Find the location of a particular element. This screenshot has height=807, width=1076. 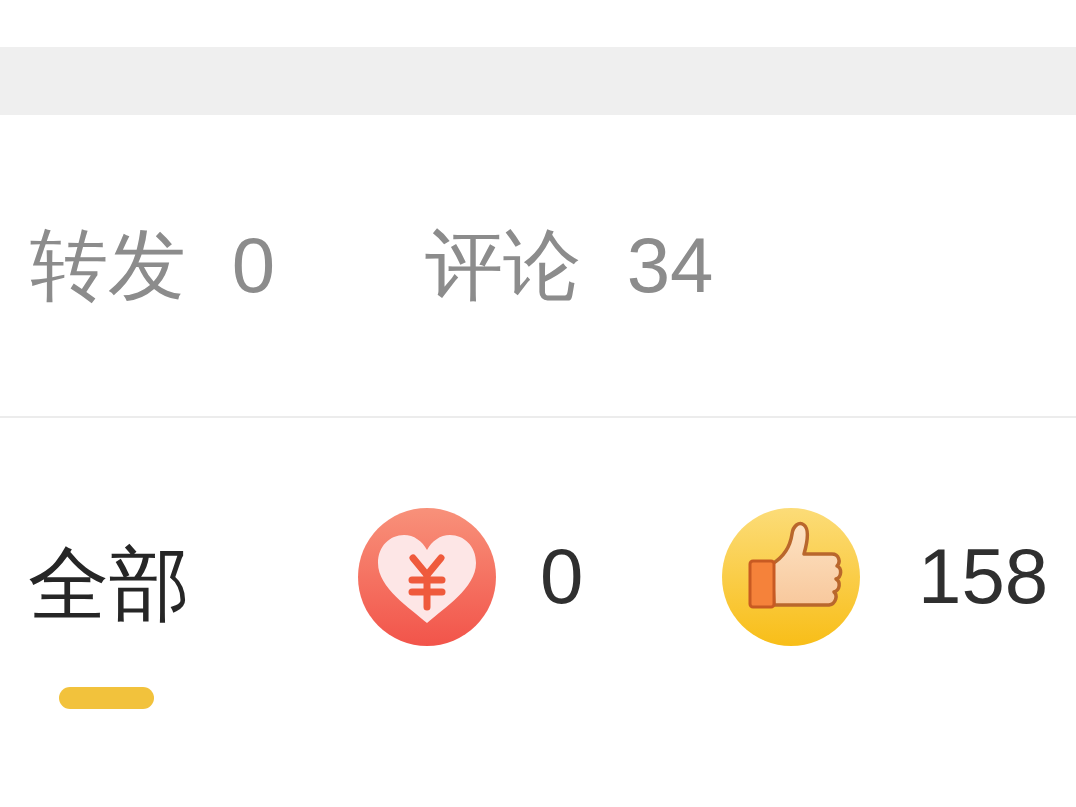

thumbs-up-icon is located at coordinates (791, 577).